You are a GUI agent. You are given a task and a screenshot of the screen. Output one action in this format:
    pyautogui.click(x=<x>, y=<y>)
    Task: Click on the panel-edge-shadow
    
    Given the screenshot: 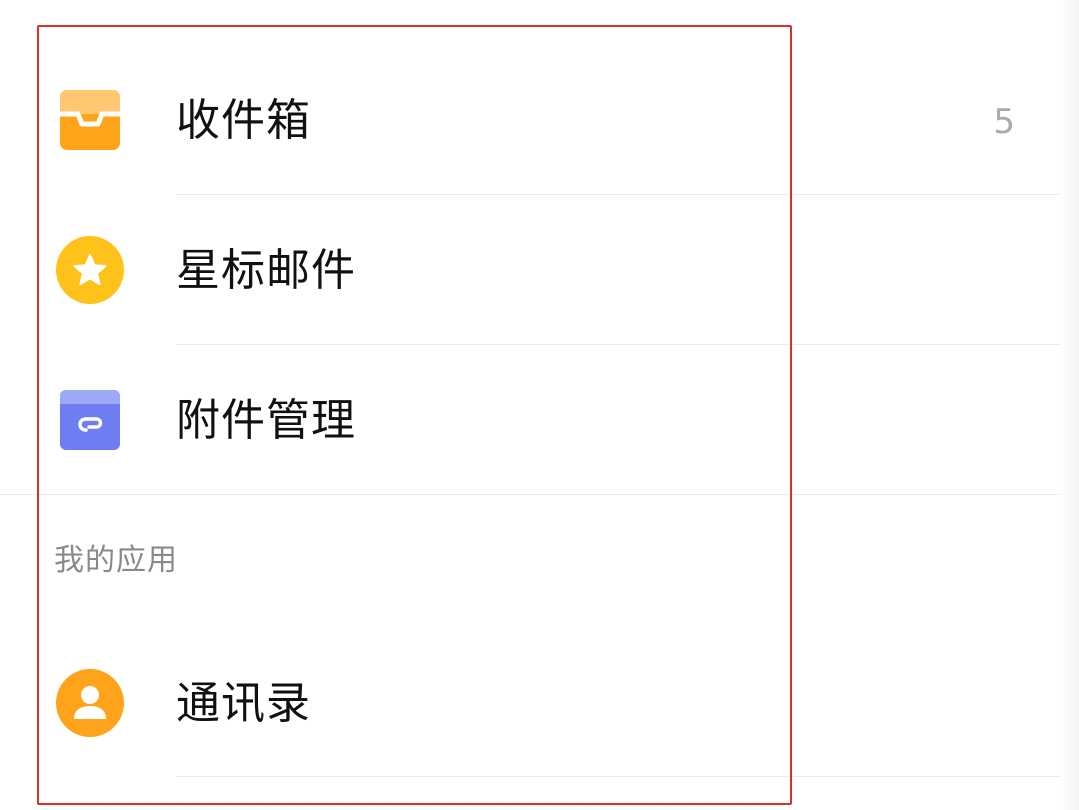 What is the action you would take?
    pyautogui.click(x=1070, y=405)
    